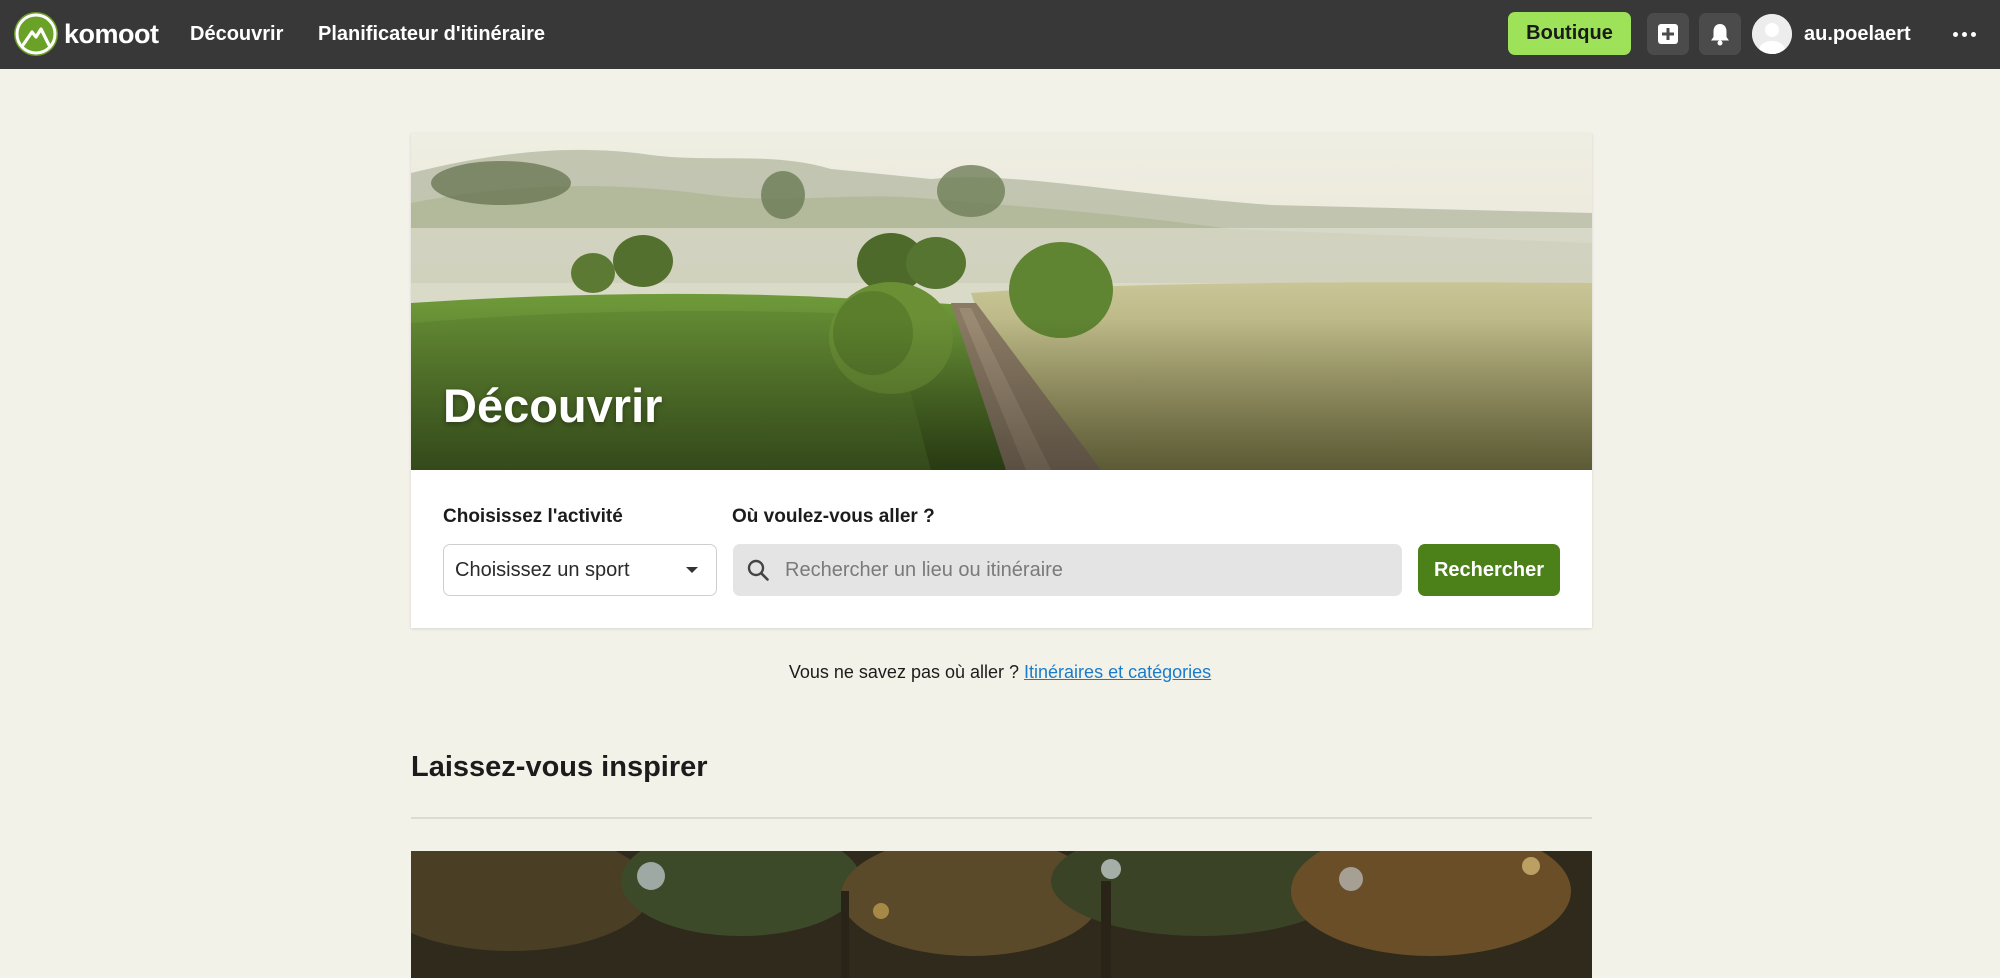 The image size is (2000, 978). I want to click on destination-search-input, so click(1085, 570).